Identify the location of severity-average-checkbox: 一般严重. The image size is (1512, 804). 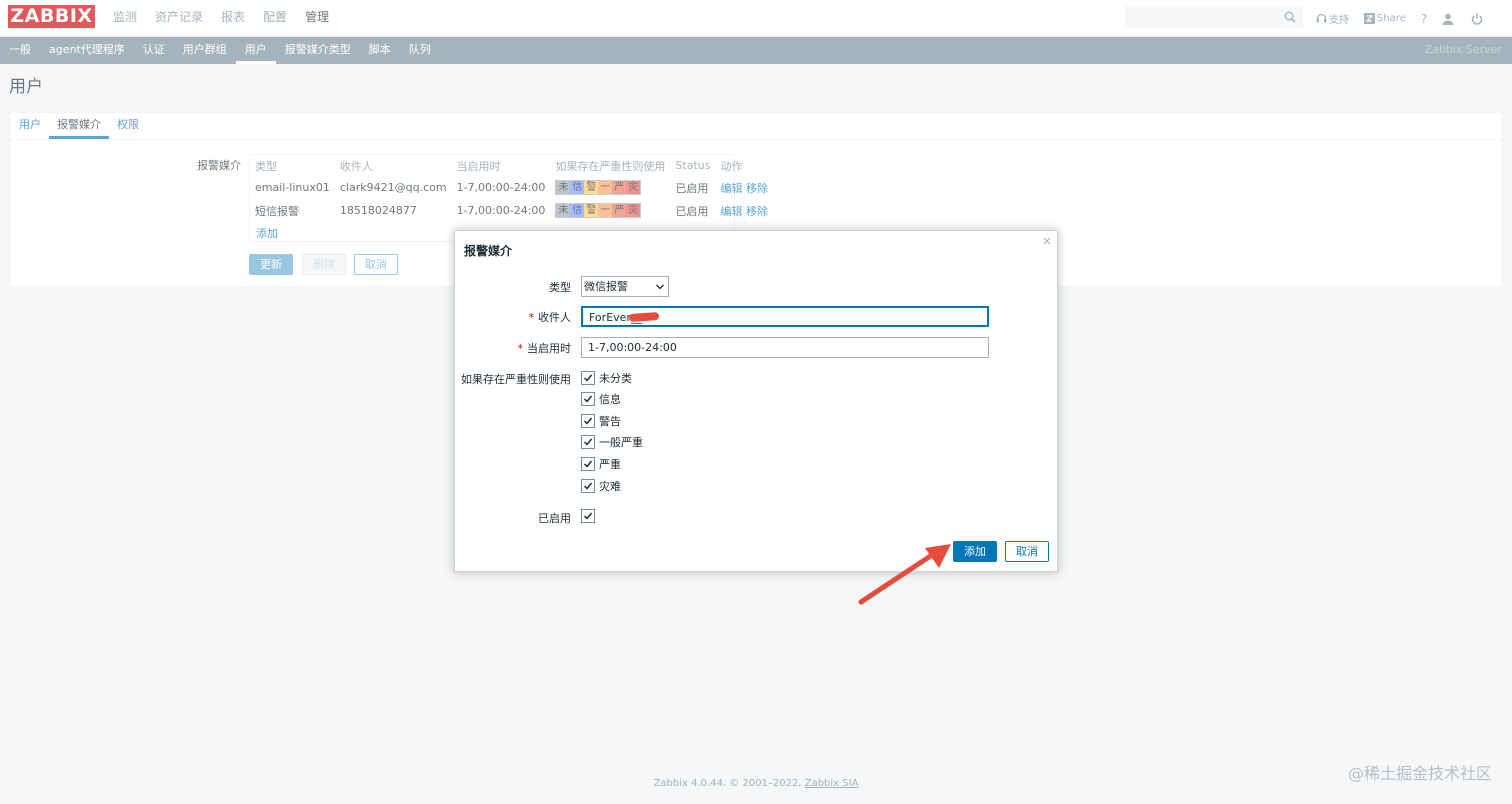
(612, 442).